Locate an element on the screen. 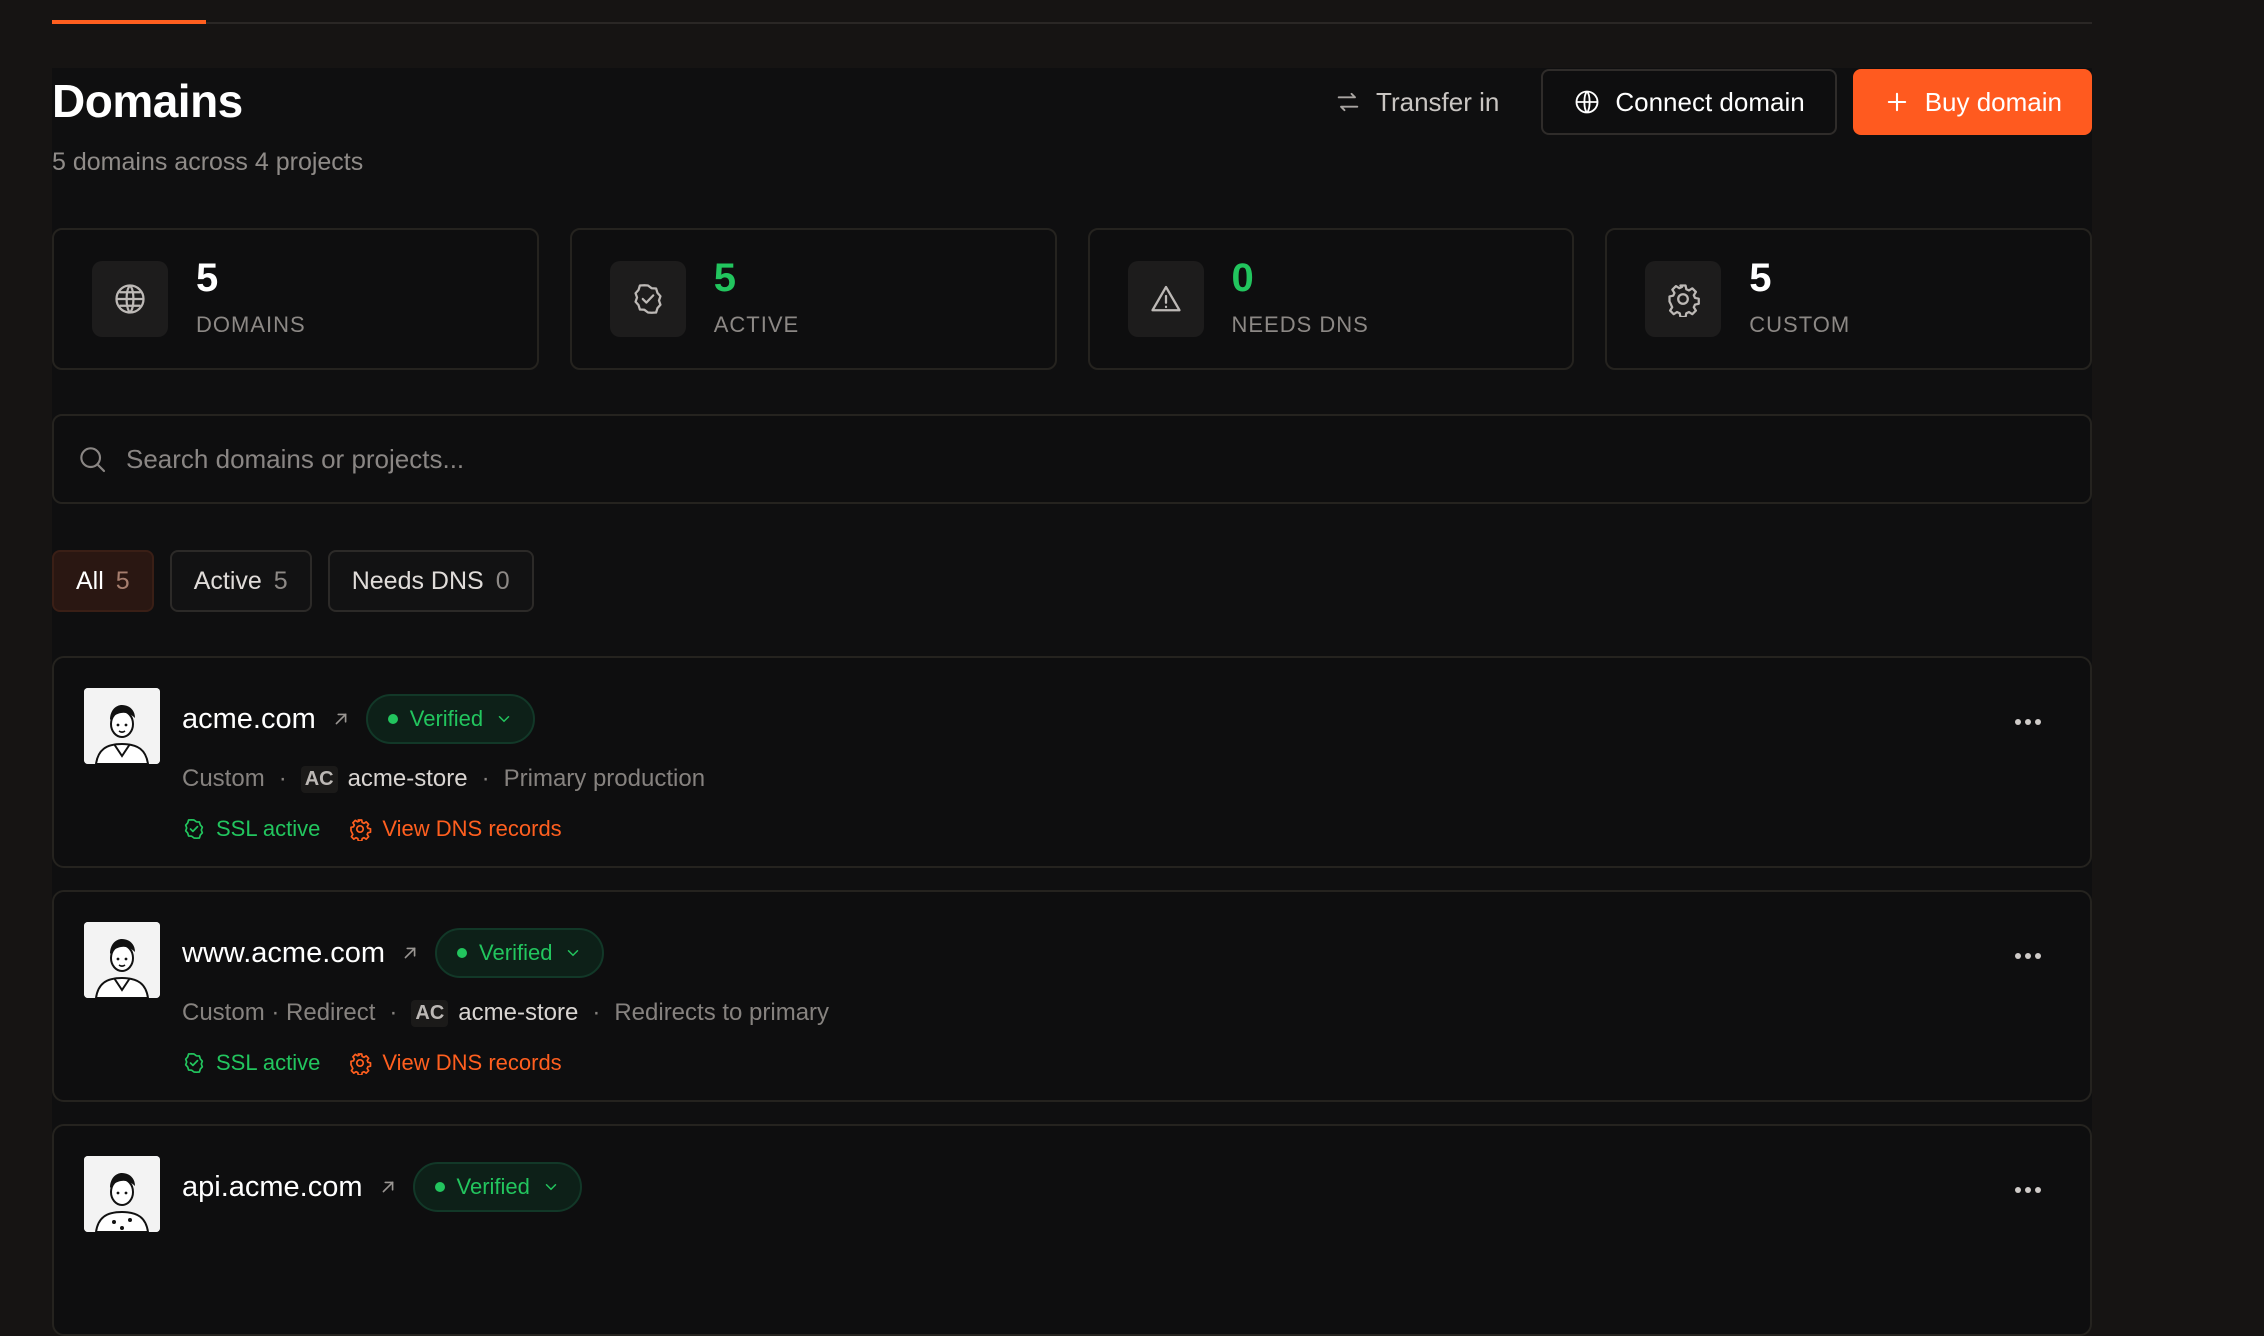  search-bar is located at coordinates (1072, 459).